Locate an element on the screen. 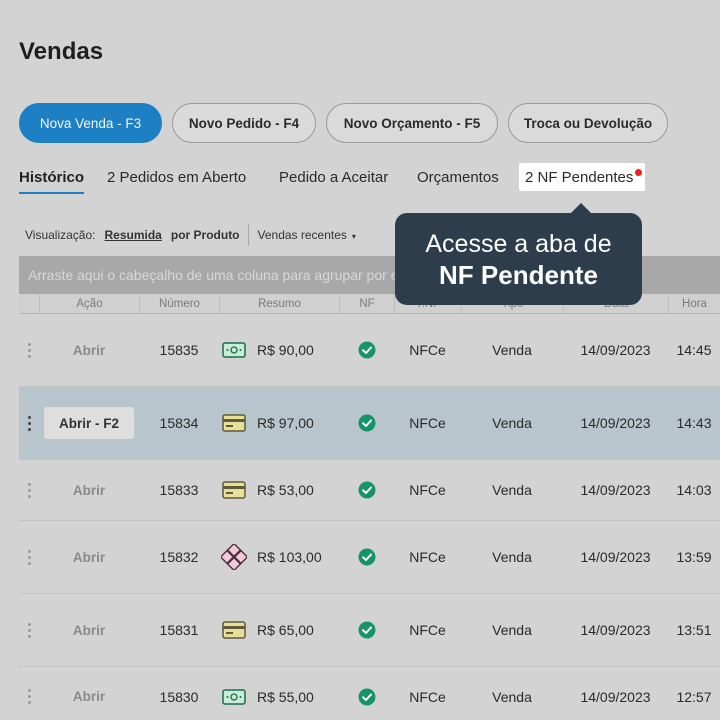  tab-pedido-a-aceitar: Pedido a Aceitar is located at coordinates (333, 177).